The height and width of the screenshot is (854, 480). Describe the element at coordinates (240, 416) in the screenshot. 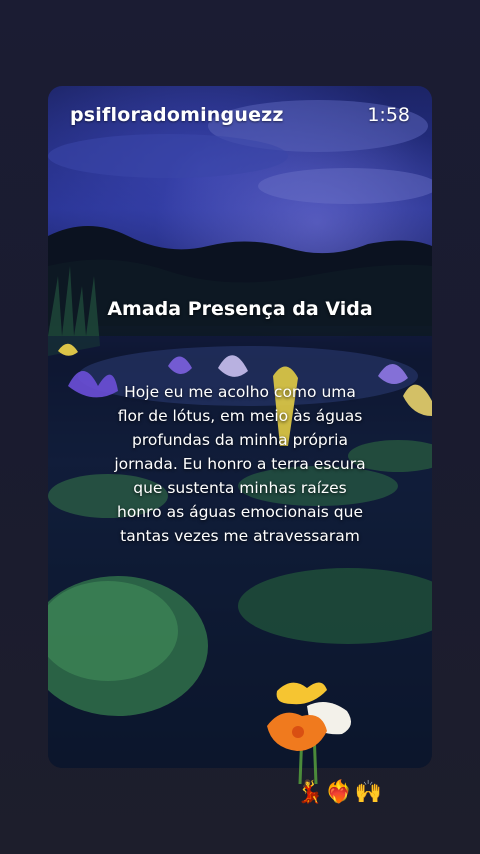

I see `story-body-line: flor de lótus, em meio às águas` at that location.